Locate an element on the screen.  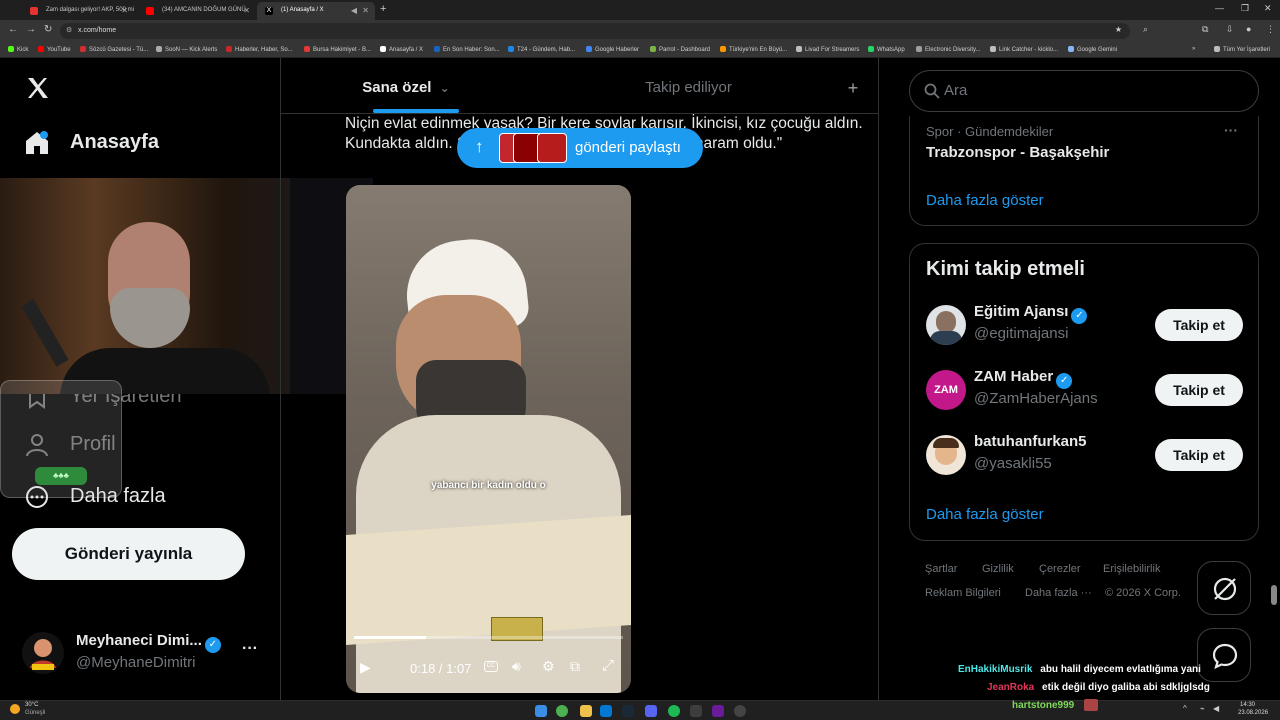
suggestion-handle: @egitimajansi is located at coordinates (1021, 333).